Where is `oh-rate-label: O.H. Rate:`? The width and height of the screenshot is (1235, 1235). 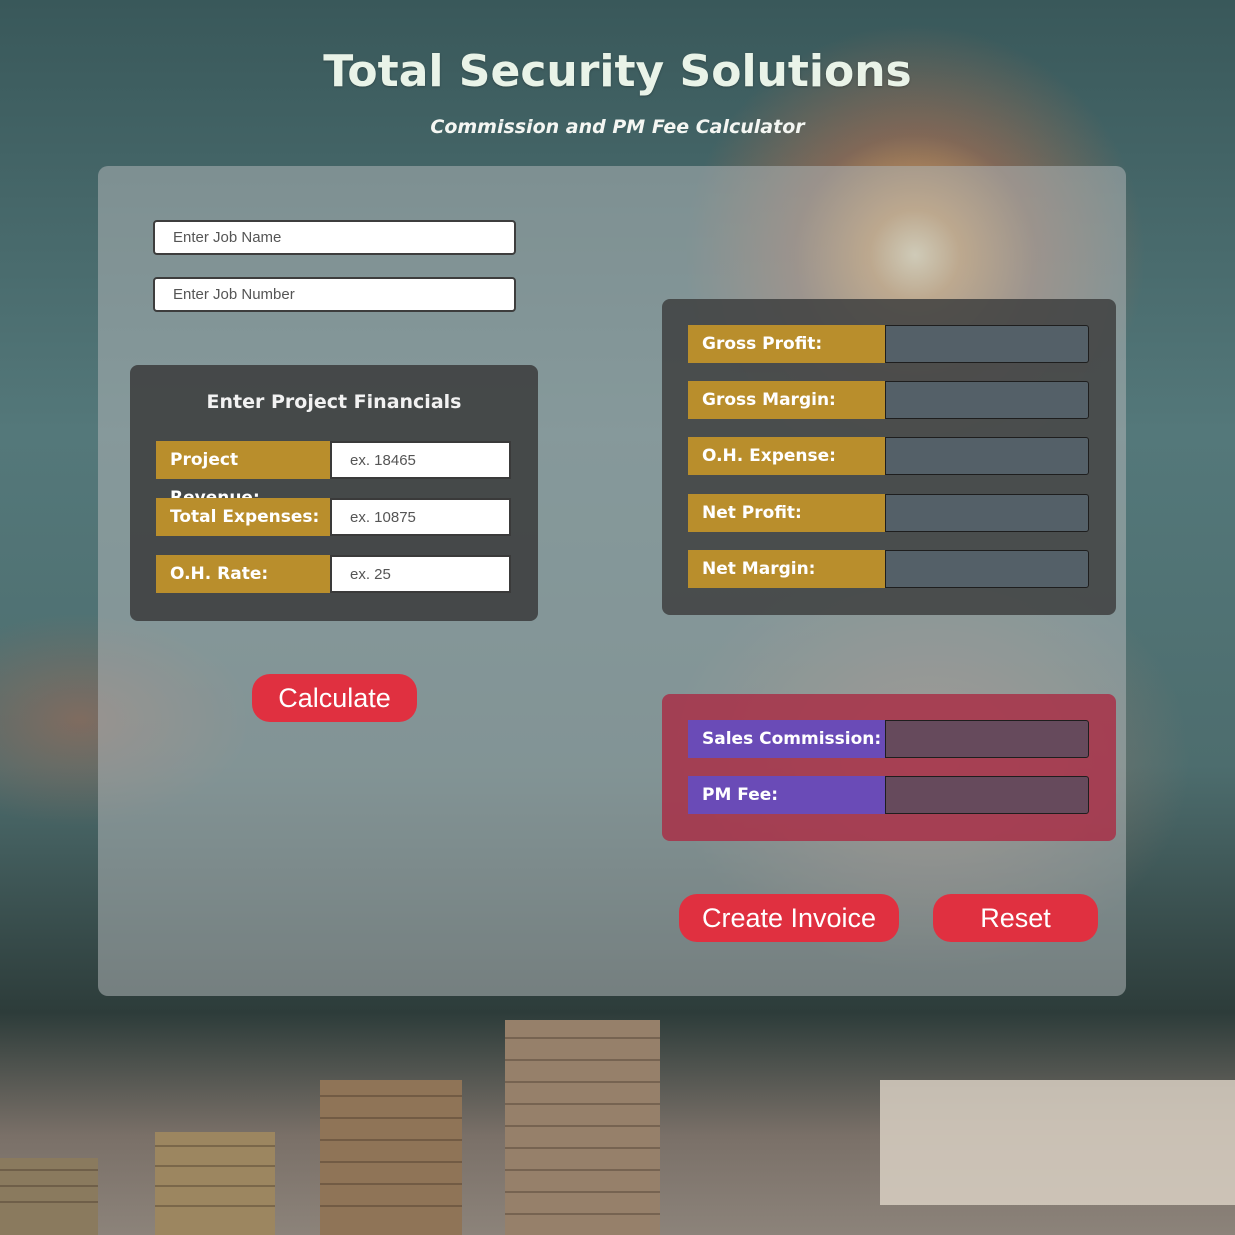
oh-rate-label: O.H. Rate: is located at coordinates (243, 574).